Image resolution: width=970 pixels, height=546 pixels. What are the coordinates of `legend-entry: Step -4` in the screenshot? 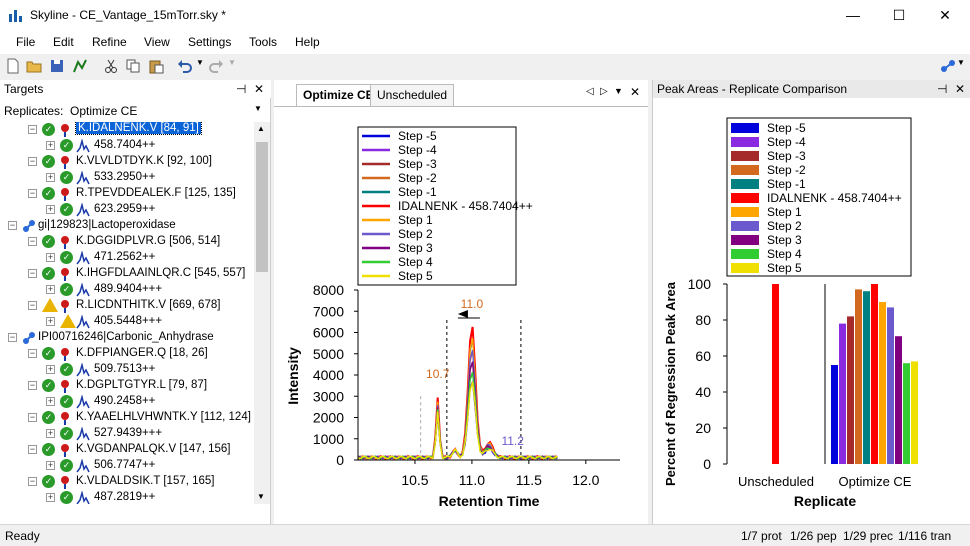 It's located at (786, 142).